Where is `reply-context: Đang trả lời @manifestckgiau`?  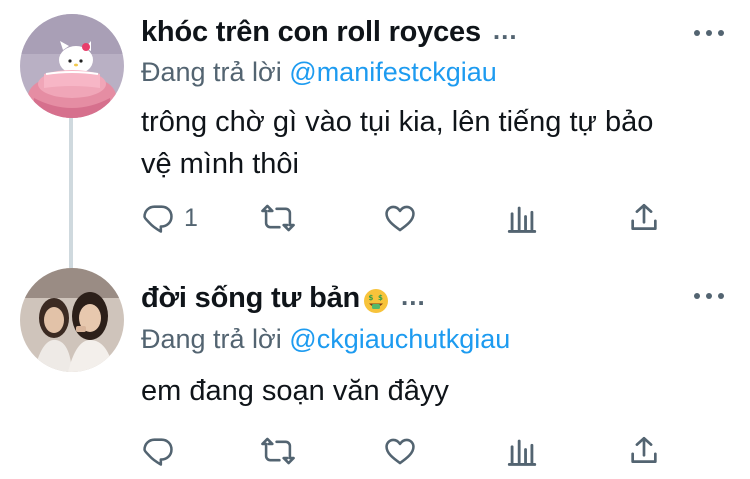
reply-context: Đang trả lời @manifestckgiau is located at coordinates (319, 72).